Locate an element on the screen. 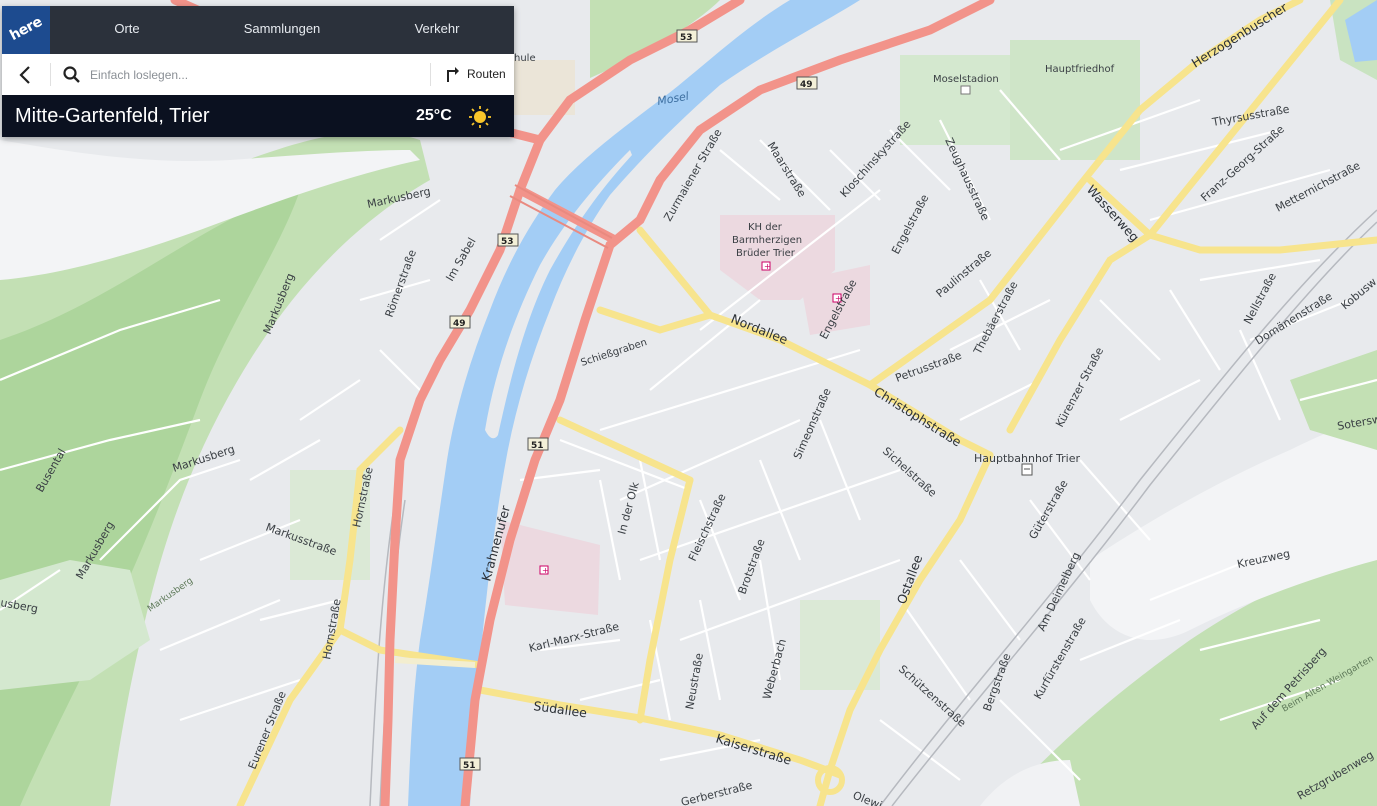 The height and width of the screenshot is (806, 1377). location-info-bar: Mitte-Gartenfeld, Trier 25°C is located at coordinates (258, 116).